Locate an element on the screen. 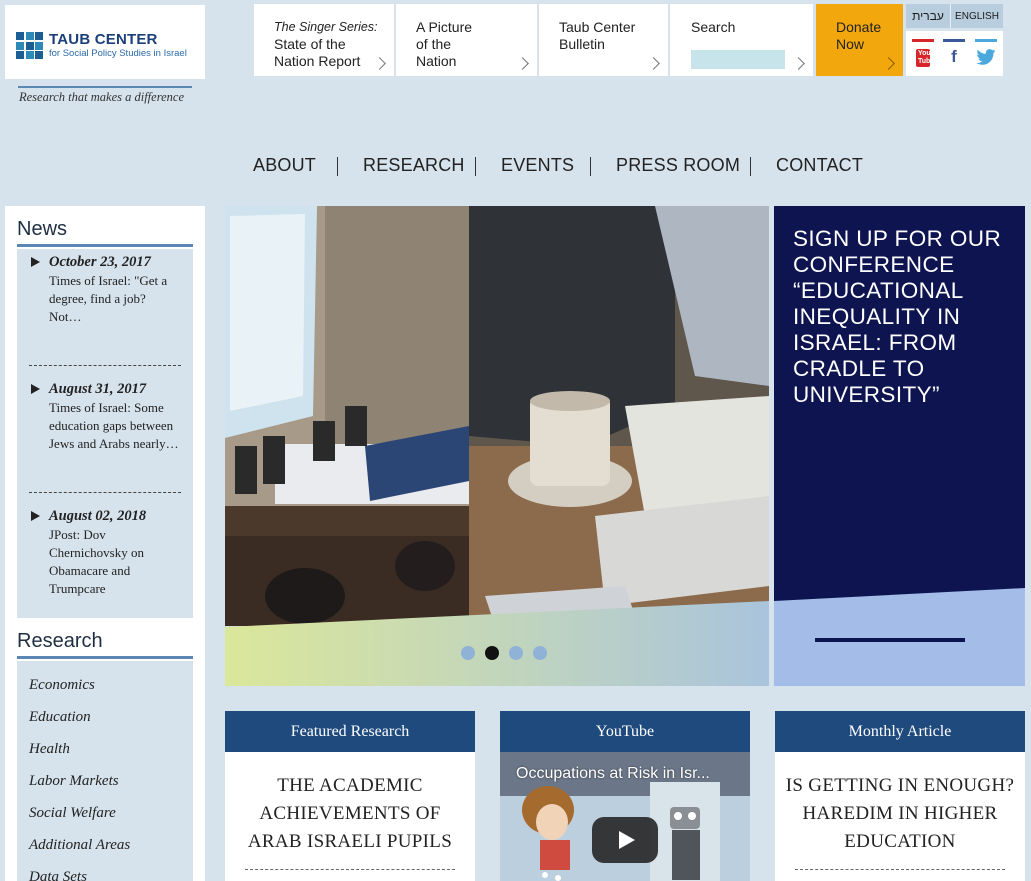 This screenshot has width=1031, height=881. promo-underline is located at coordinates (890, 640).